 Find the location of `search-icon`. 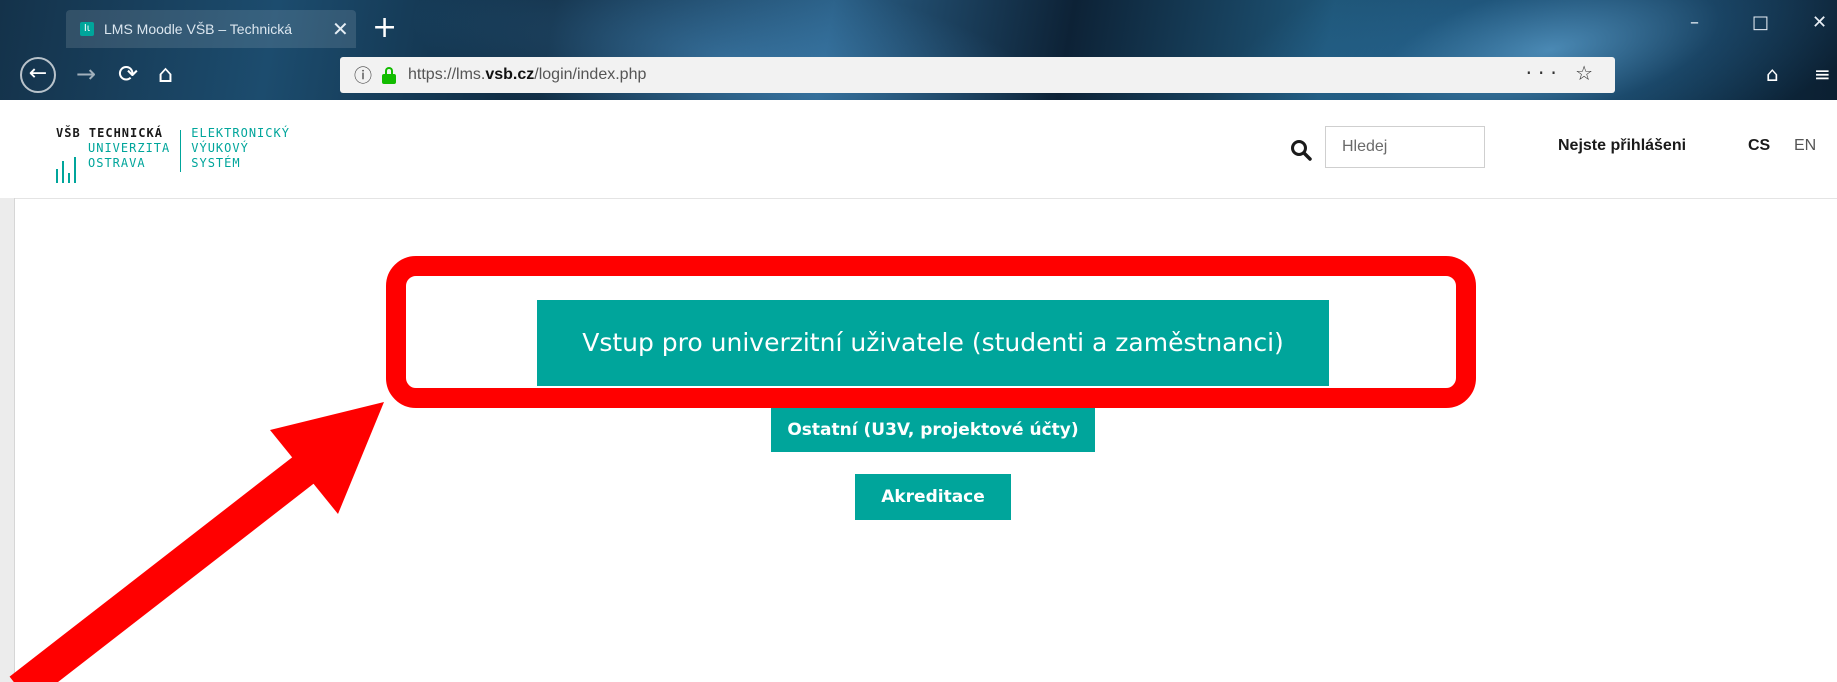

search-icon is located at coordinates (1301, 150).